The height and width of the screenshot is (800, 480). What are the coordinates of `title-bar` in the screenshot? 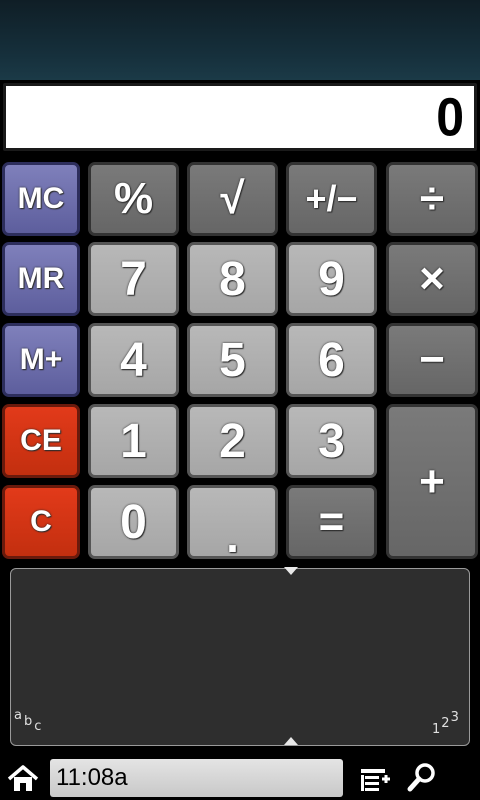 It's located at (240, 40).